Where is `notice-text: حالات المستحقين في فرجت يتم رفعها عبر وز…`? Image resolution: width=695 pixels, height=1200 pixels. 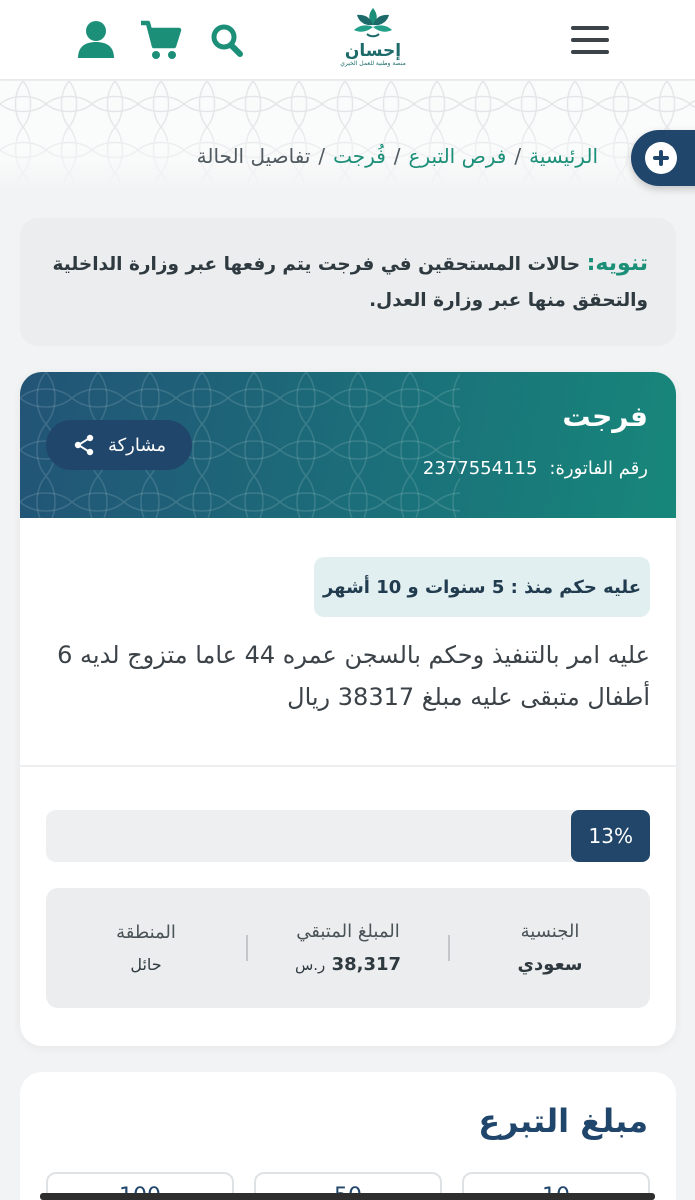 notice-text: حالات المستحقين في فرجت يتم رفعها عبر وز… is located at coordinates (350, 282).